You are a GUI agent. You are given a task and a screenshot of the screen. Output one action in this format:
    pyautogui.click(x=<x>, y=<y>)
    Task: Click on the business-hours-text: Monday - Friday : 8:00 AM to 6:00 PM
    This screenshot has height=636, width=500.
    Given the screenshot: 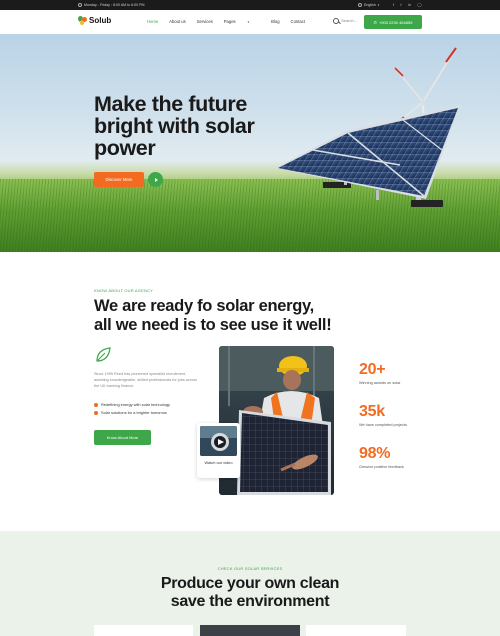 What is the action you would take?
    pyautogui.click(x=114, y=4)
    